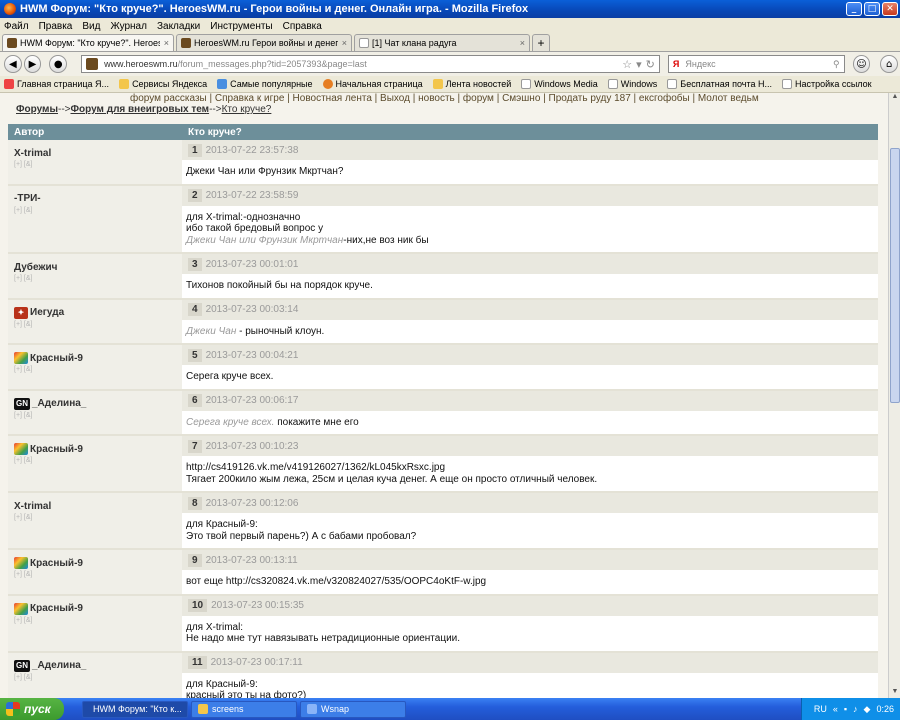  Describe the element at coordinates (198, 605) in the screenshot. I see `post-number: 10` at that location.